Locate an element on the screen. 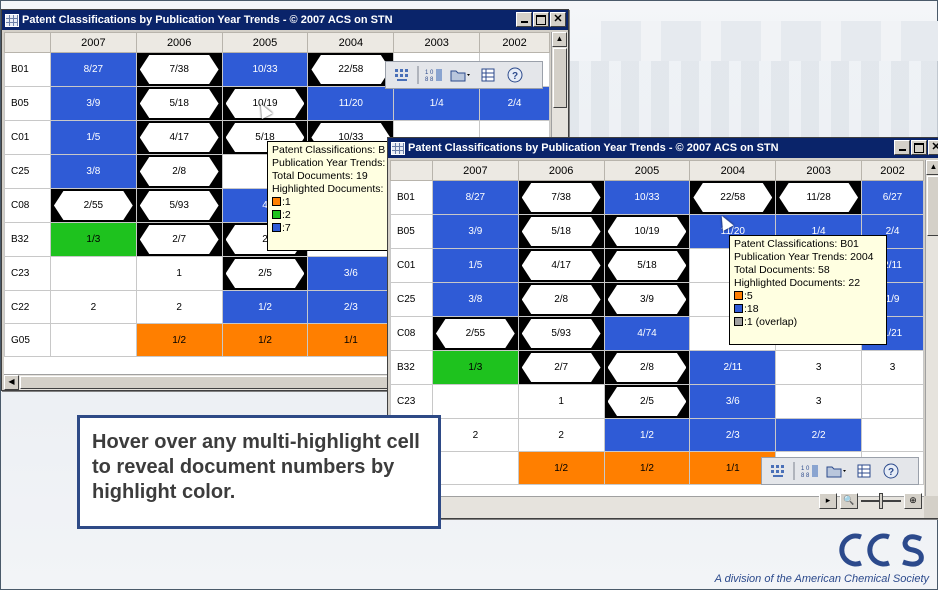 Image resolution: width=938 pixels, height=590 pixels. grid-cell: 1/1 is located at coordinates (351, 340).